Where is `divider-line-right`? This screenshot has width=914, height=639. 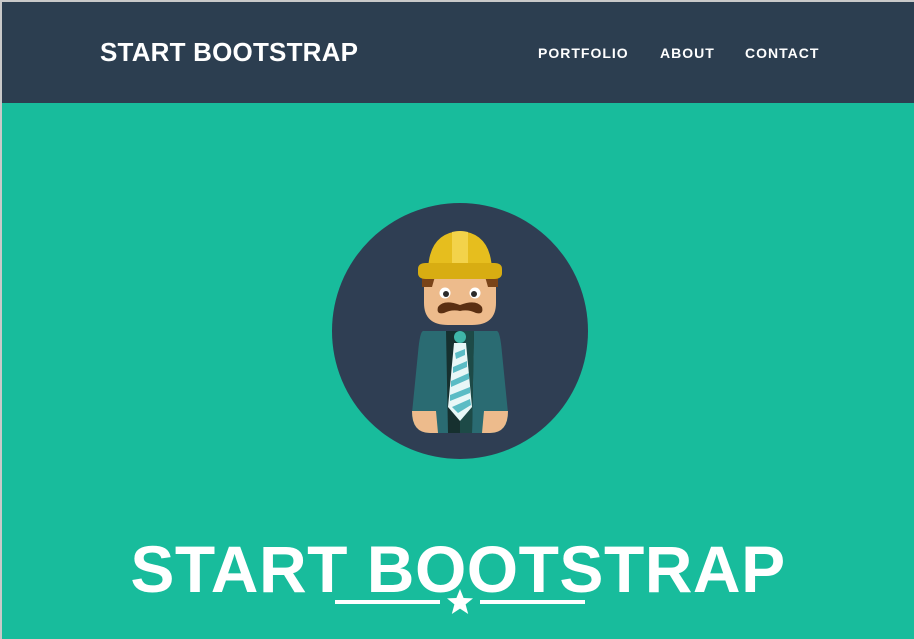 divider-line-right is located at coordinates (532, 602).